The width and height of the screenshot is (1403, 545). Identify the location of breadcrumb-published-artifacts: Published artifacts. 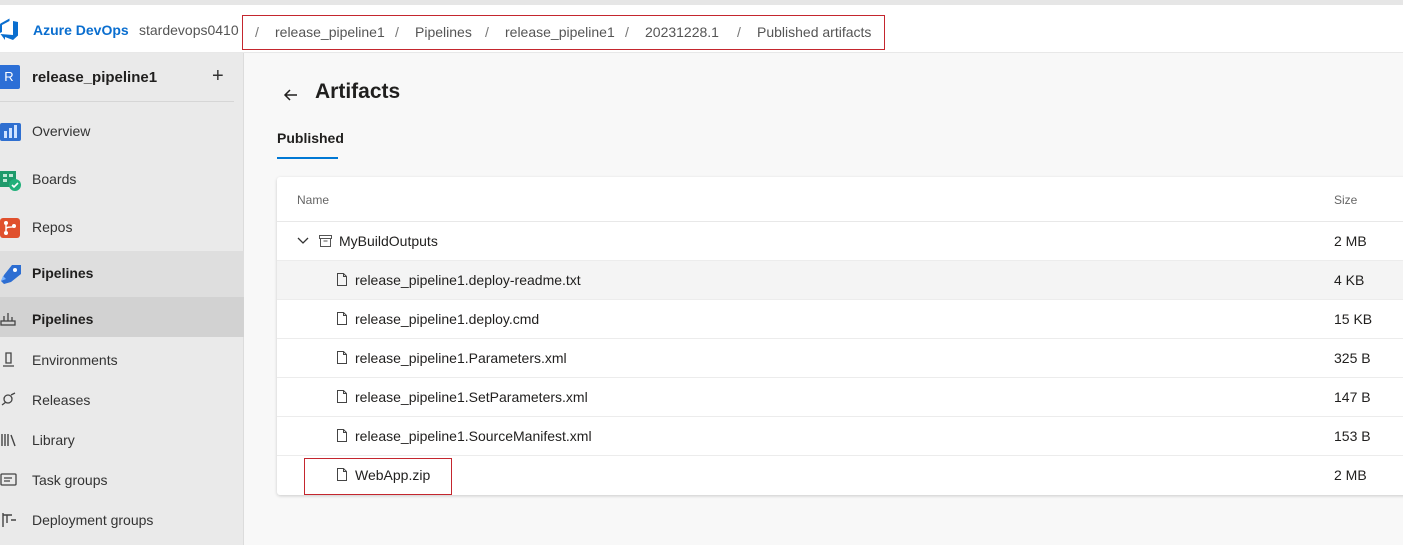
(814, 32).